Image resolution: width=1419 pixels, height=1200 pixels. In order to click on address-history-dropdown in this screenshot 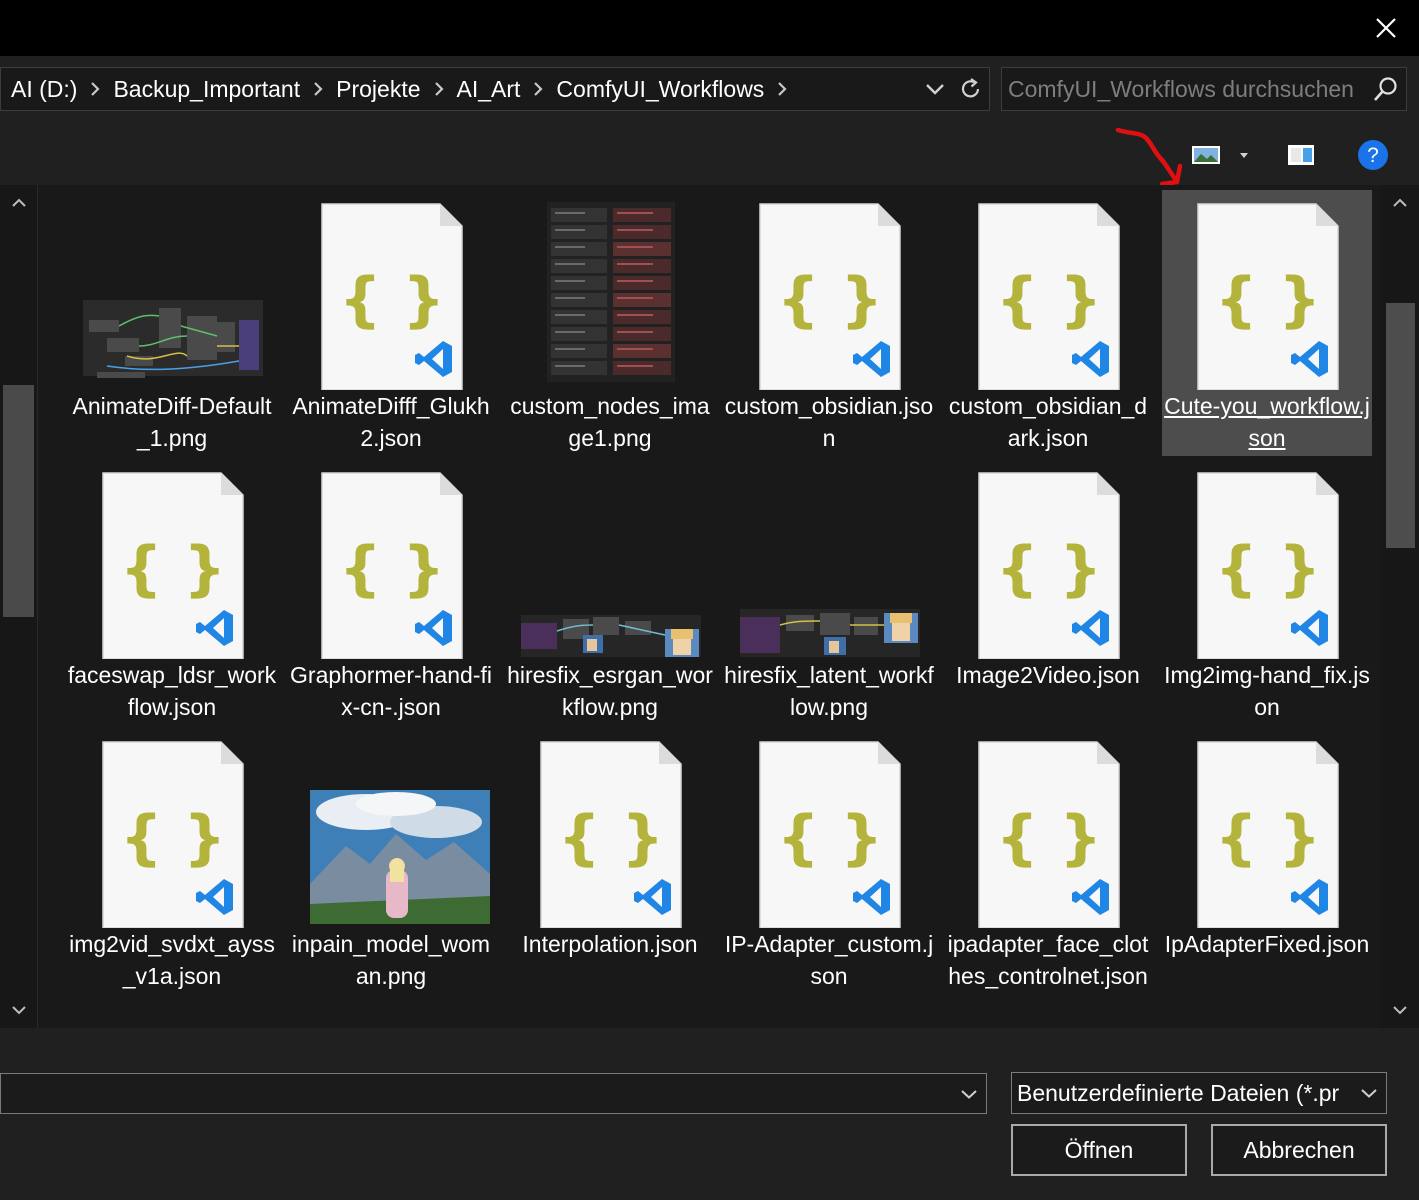, I will do `click(935, 89)`.